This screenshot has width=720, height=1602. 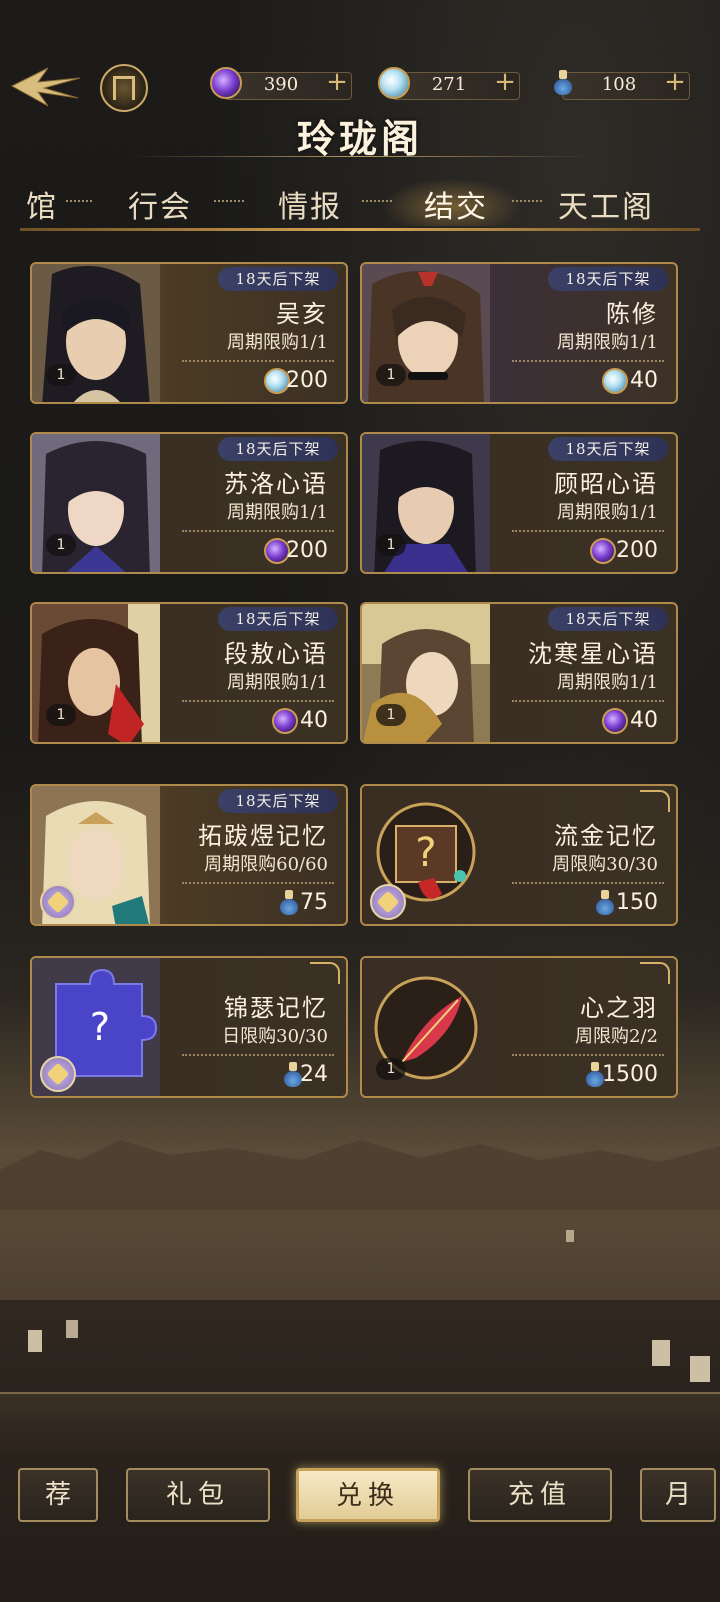 I want to click on purchase-limit: 日限购30/30, so click(x=275, y=1036).